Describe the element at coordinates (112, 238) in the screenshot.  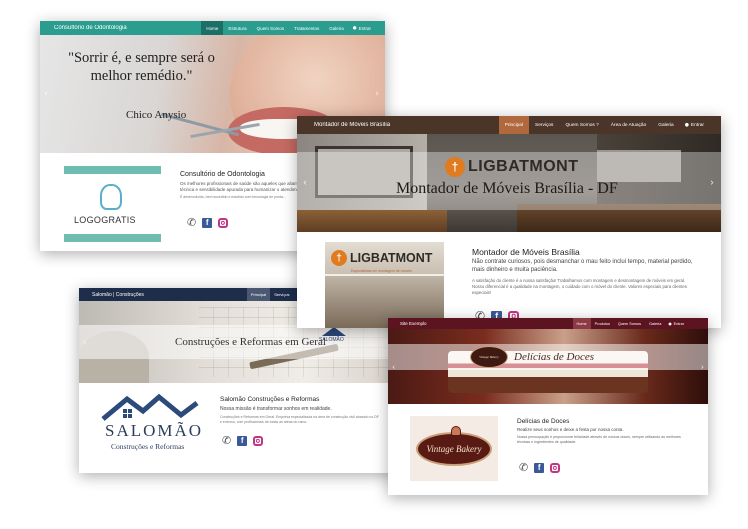
I see `logo-bottom-bar` at that location.